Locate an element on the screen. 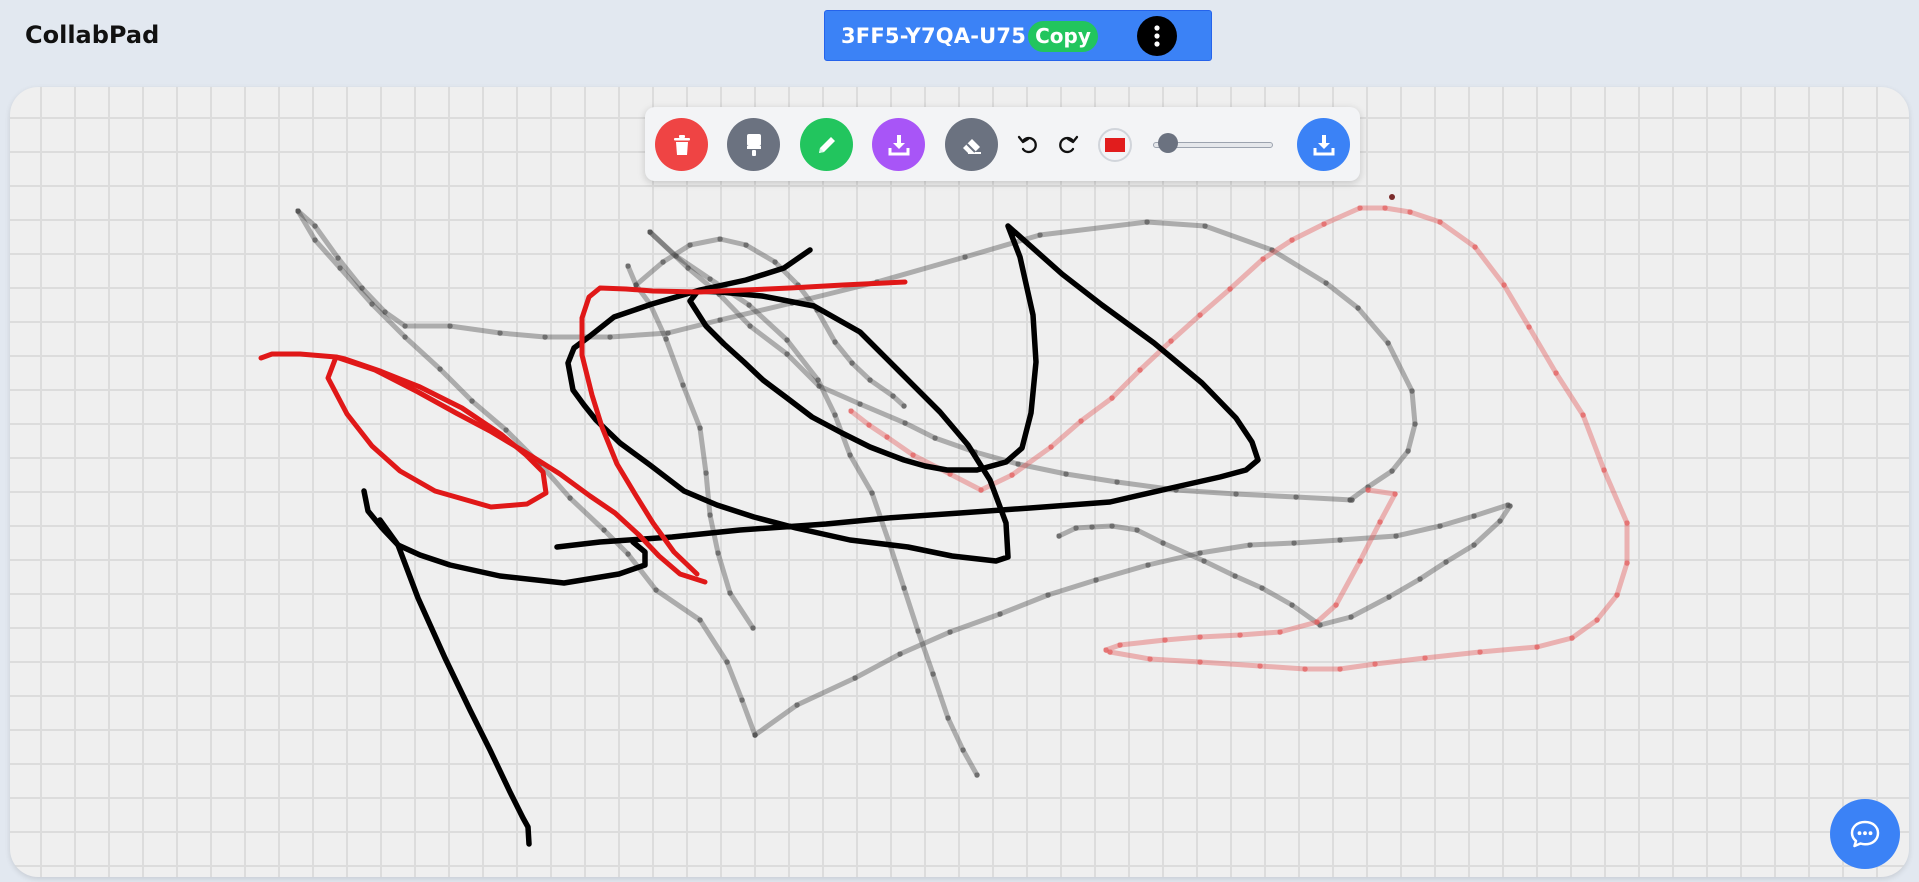  pencil-icon is located at coordinates (826, 144).